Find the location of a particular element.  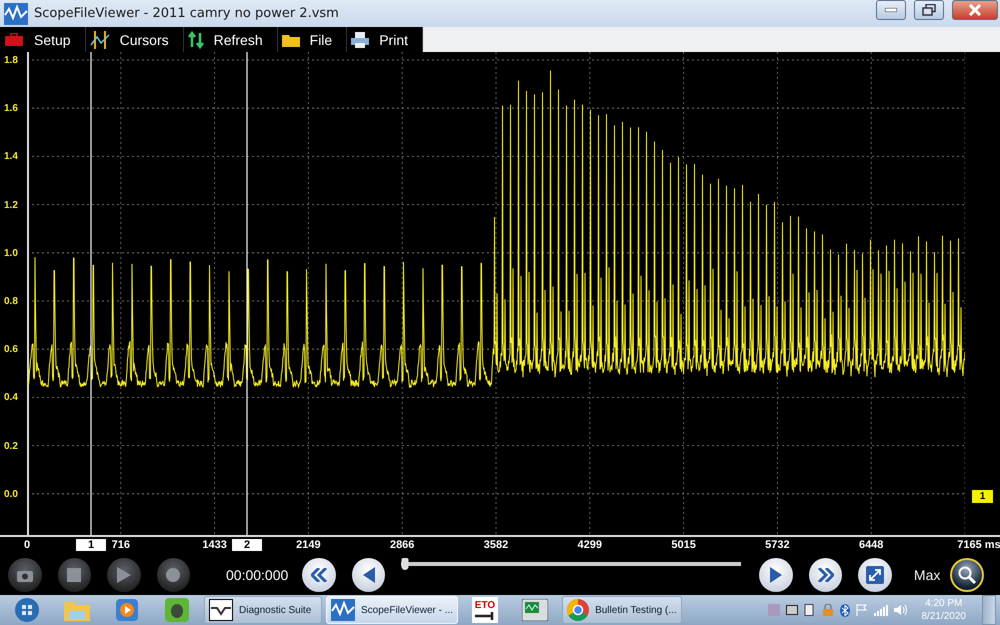

flag-icon is located at coordinates (862, 610).